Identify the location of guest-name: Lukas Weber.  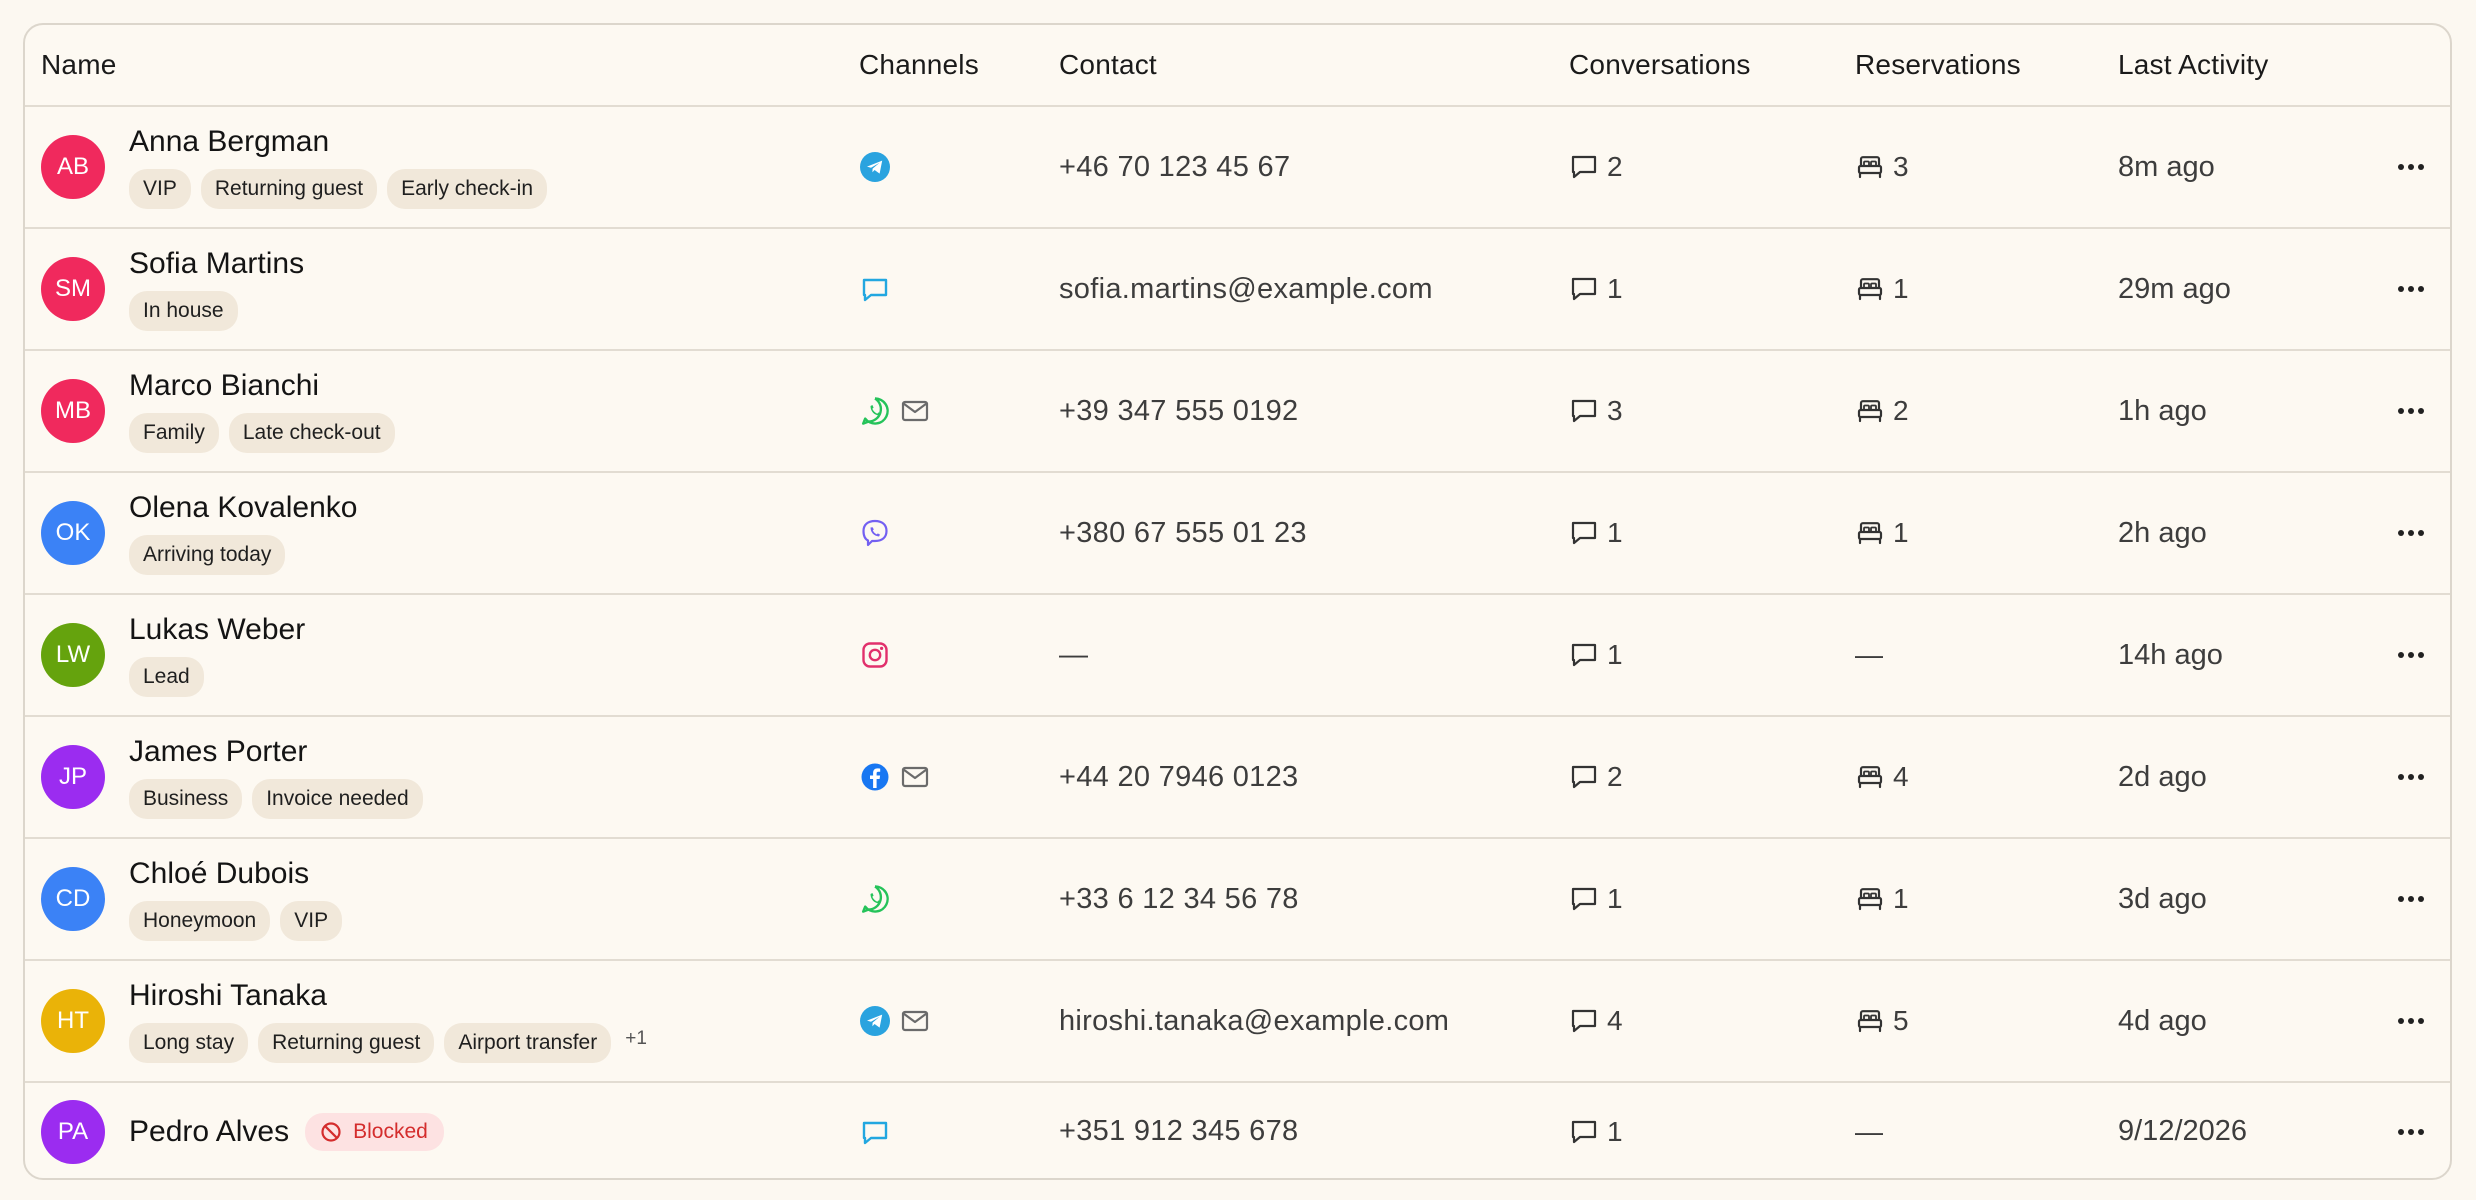
(217, 630).